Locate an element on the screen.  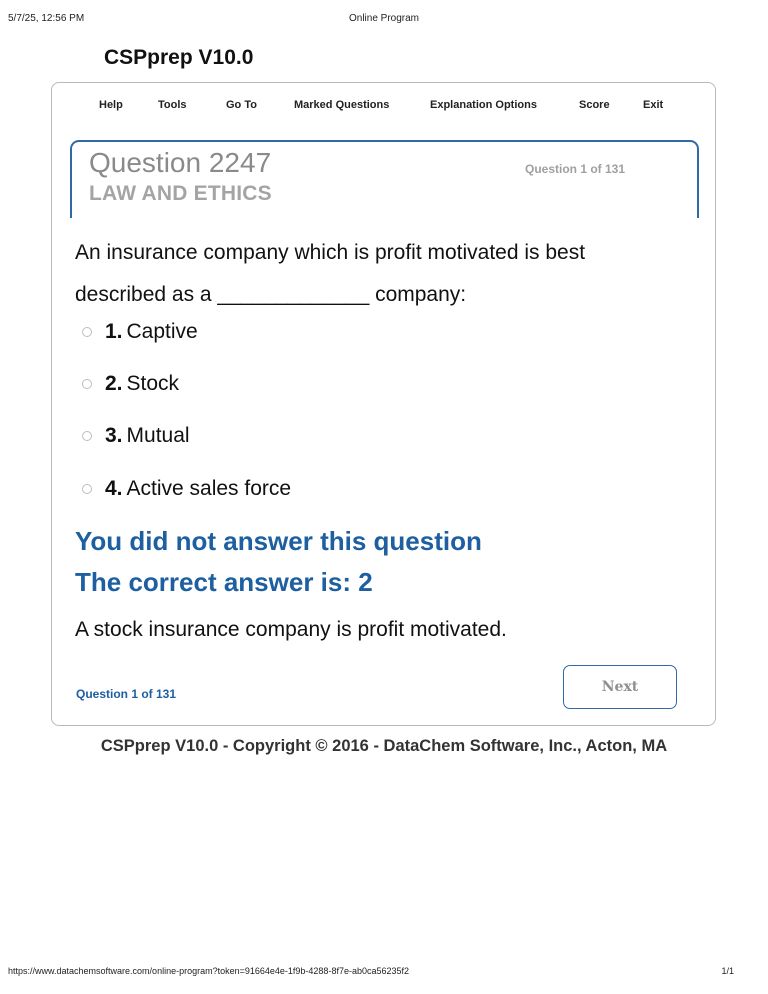
print-datetime: 5/7/25, 12:56 PM is located at coordinates (46, 18).